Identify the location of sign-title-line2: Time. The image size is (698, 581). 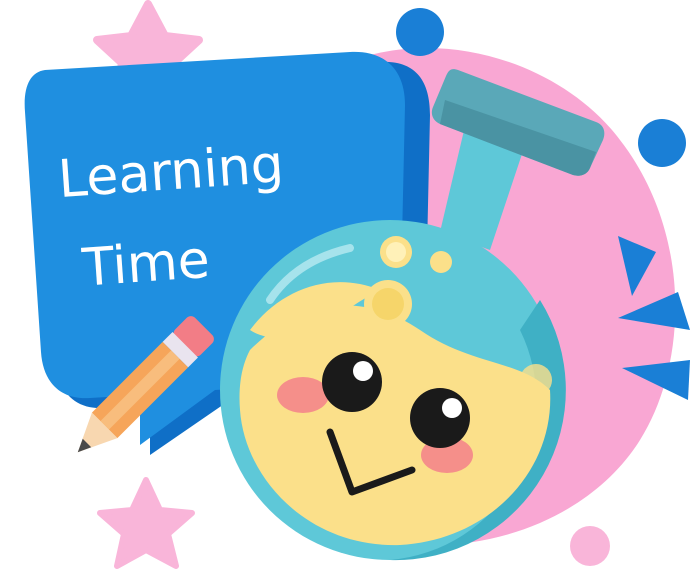
(145, 264).